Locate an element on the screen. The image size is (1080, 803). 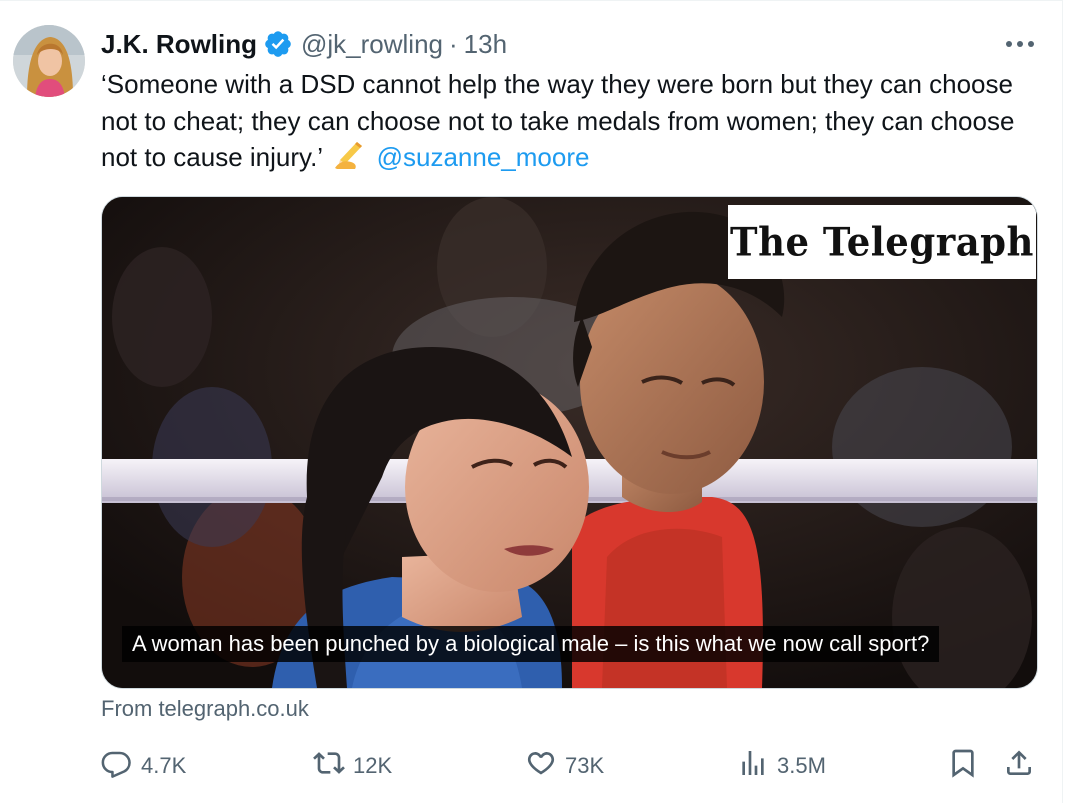
heart-icon is located at coordinates (541, 766).